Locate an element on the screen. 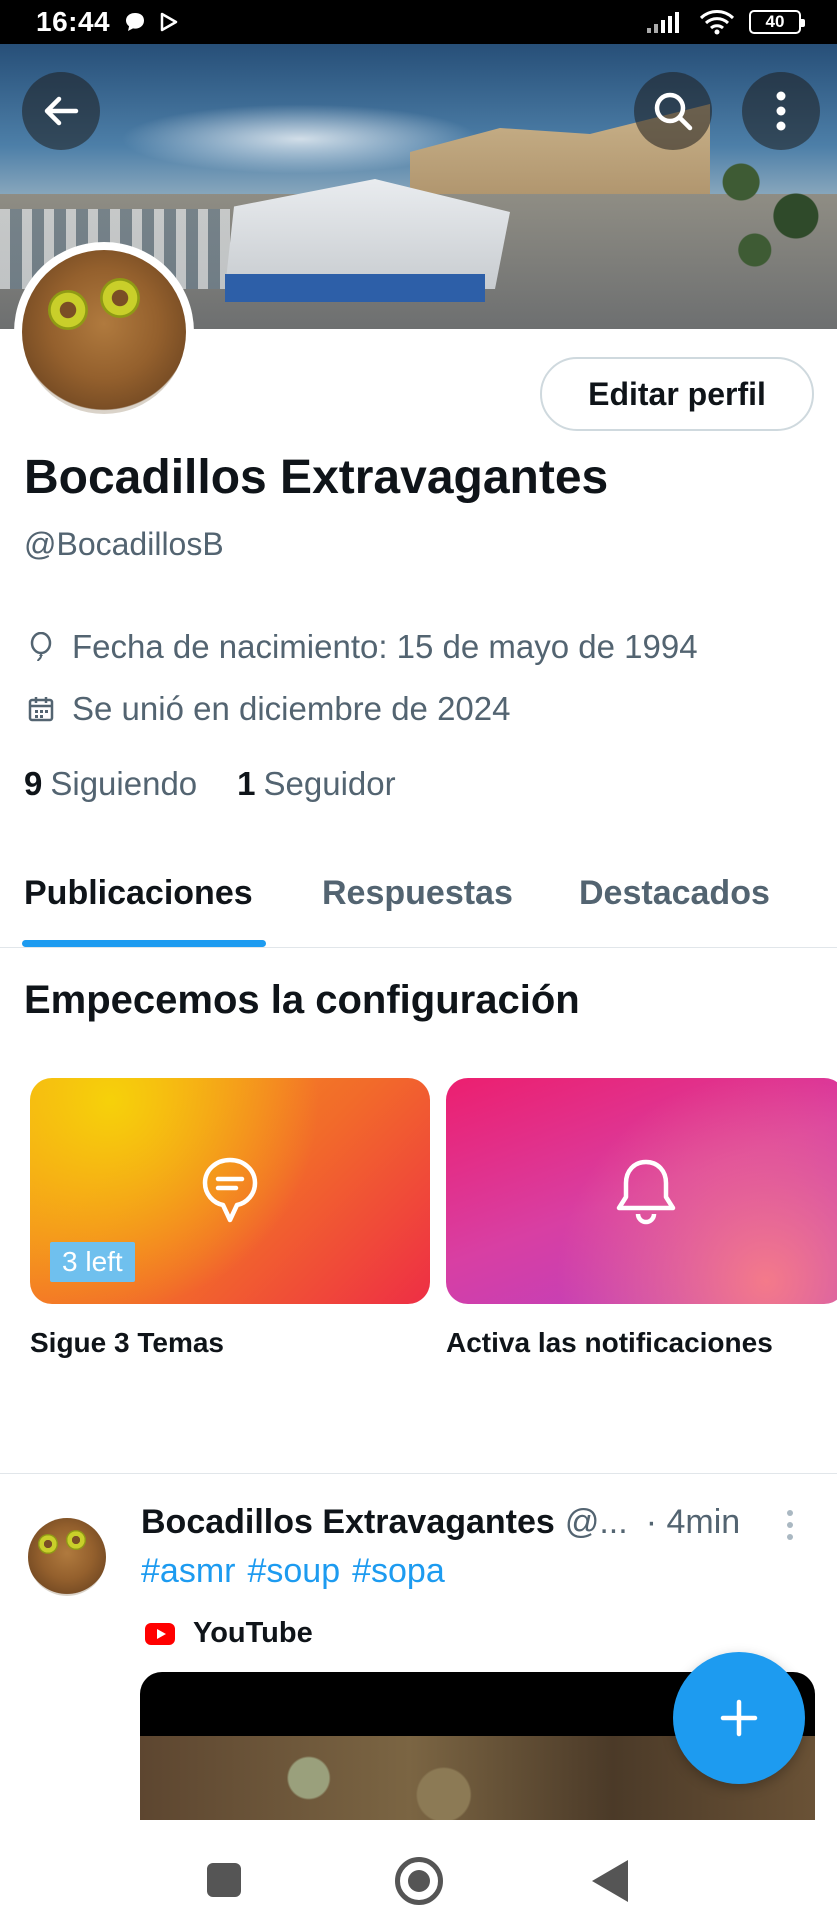 Image resolution: width=837 pixels, height=1920 pixels. followers-label: Seguidor is located at coordinates (329, 783).